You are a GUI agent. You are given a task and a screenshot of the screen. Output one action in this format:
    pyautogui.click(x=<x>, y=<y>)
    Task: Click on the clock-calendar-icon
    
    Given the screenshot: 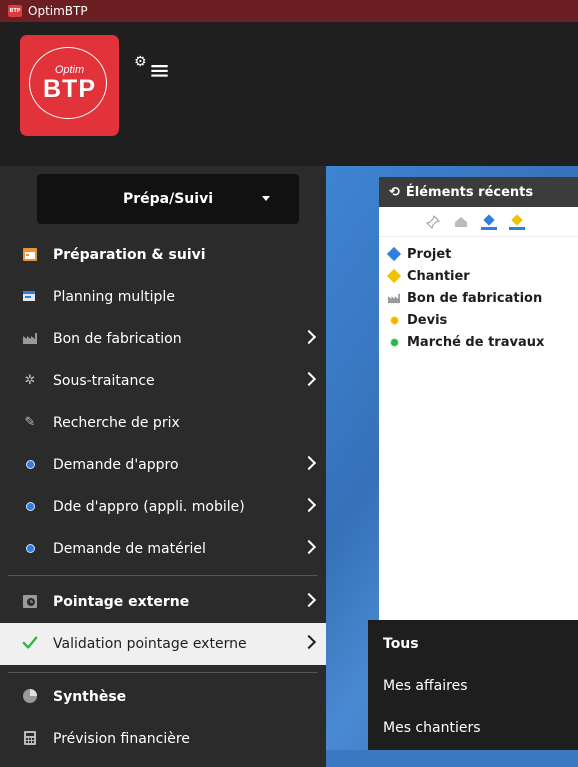 What is the action you would take?
    pyautogui.click(x=30, y=601)
    